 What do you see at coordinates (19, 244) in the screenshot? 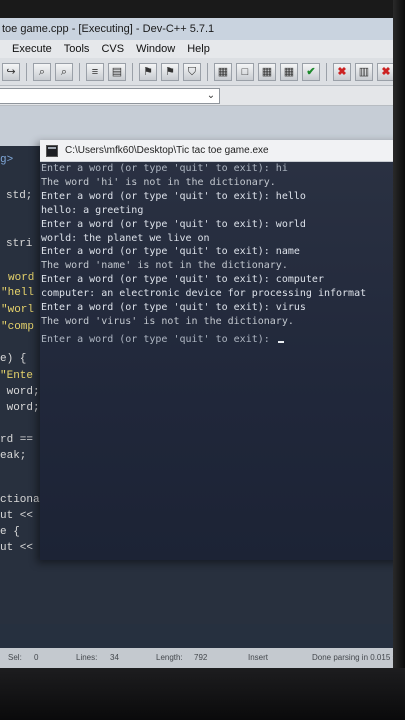
I see `code-line: stri` at bounding box center [19, 244].